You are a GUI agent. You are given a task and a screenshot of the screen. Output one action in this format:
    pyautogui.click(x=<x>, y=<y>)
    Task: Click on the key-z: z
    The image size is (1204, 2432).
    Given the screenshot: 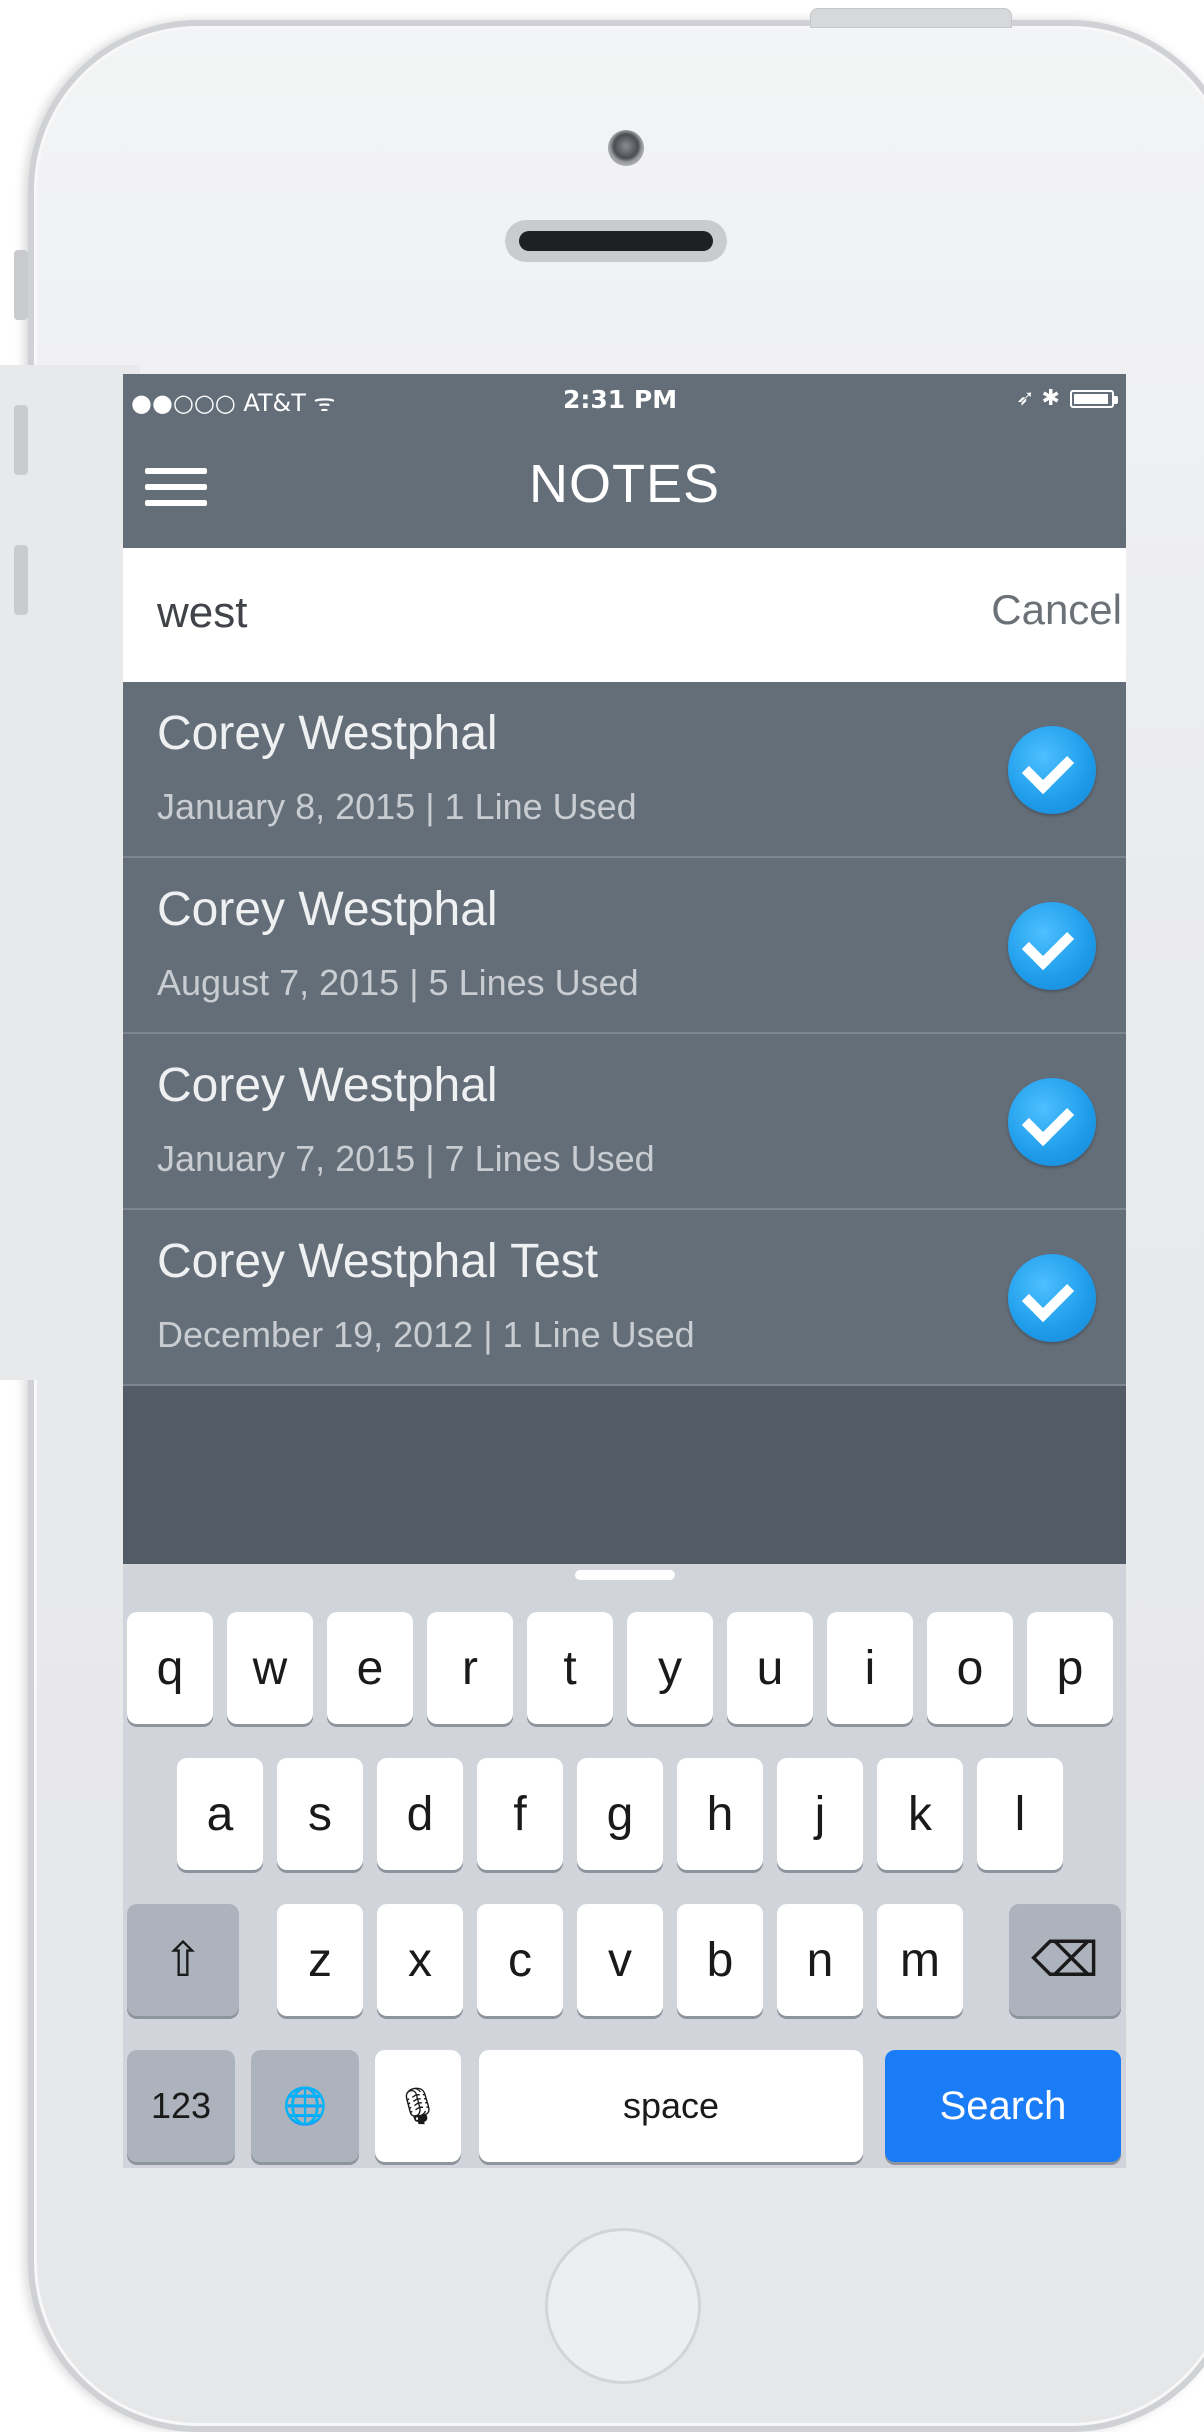 What is the action you would take?
    pyautogui.click(x=320, y=1960)
    